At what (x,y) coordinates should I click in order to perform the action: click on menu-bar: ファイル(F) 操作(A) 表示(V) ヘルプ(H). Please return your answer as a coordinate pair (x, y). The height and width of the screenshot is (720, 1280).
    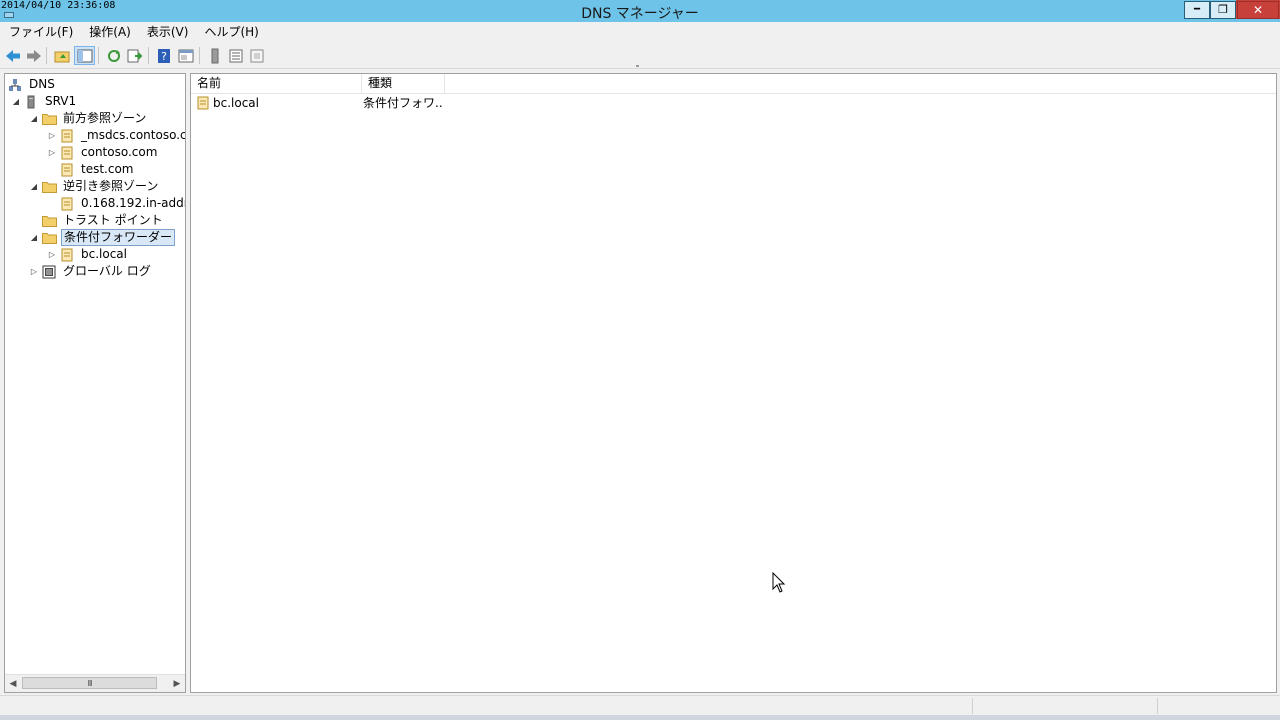
    Looking at the image, I should click on (640, 32).